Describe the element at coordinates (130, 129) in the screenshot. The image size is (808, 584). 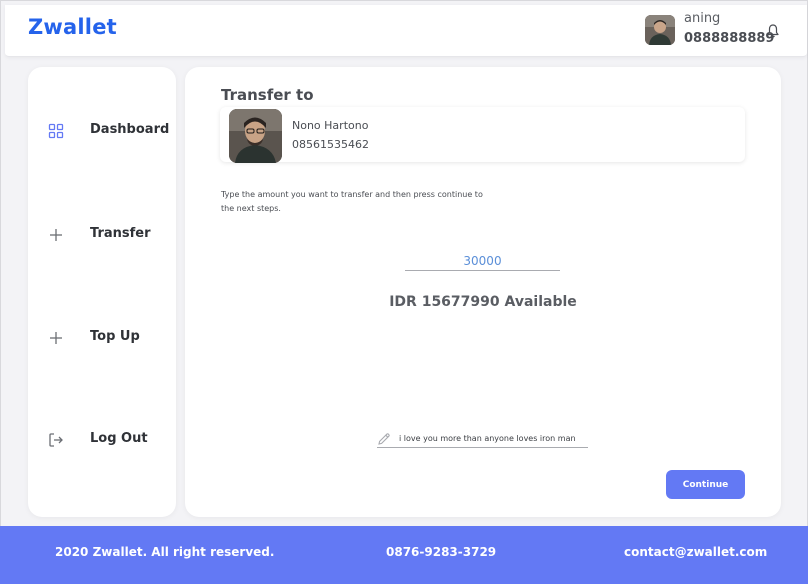
I see `sidebar-item-label: Dashboard` at that location.